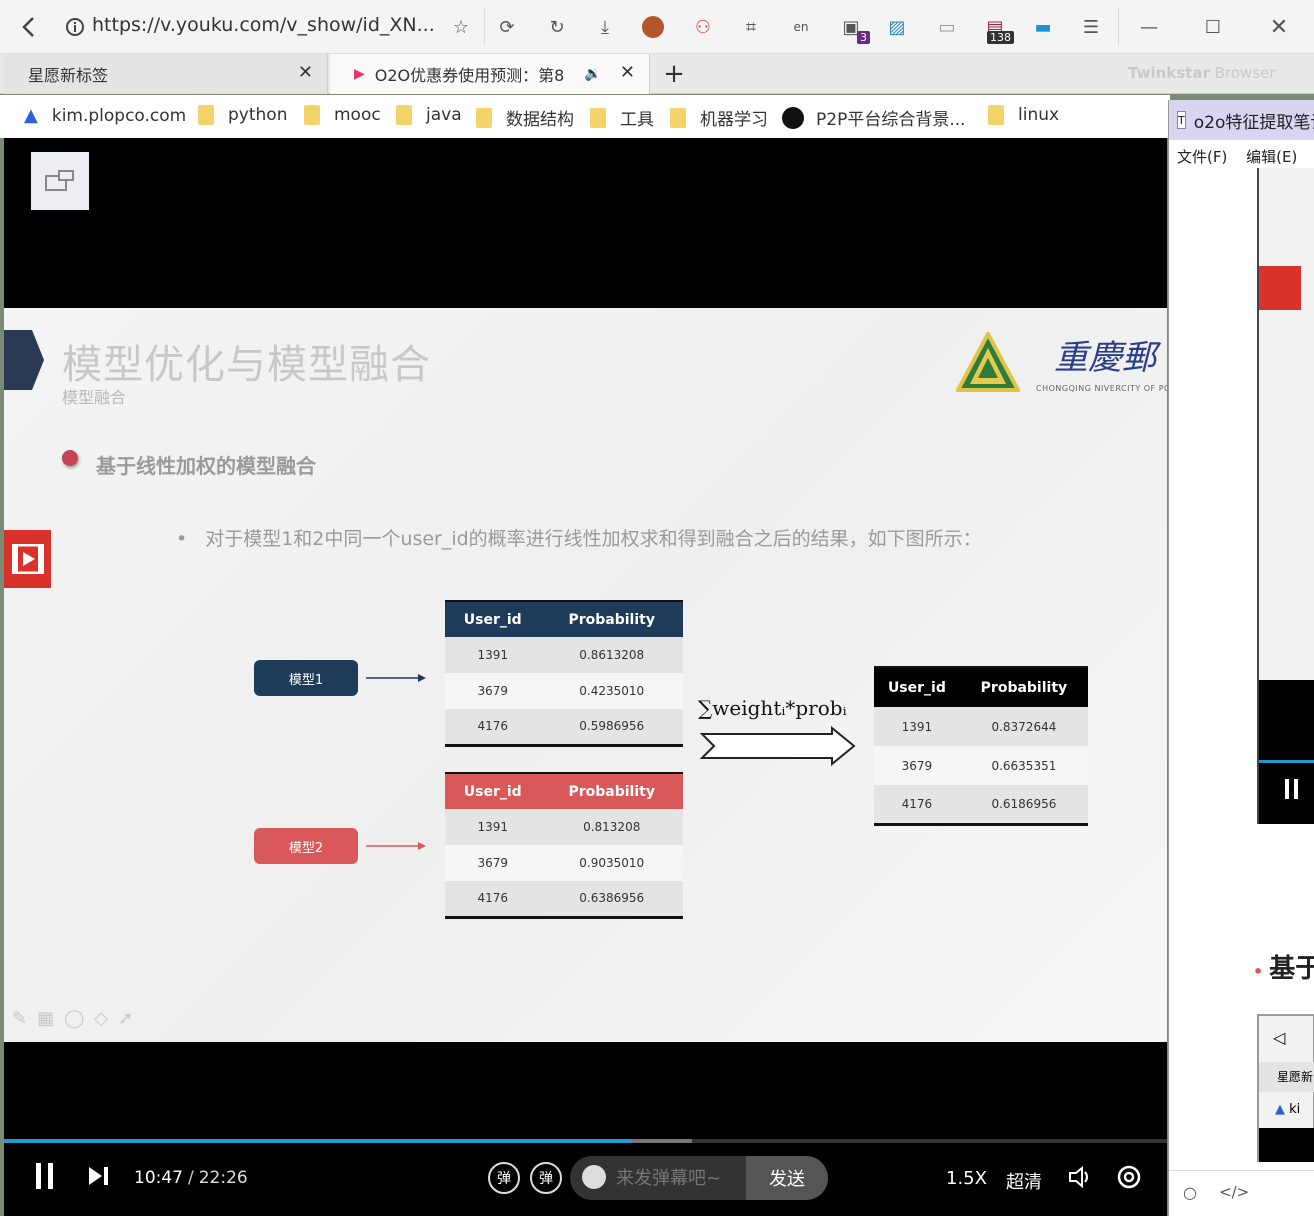 The width and height of the screenshot is (1314, 1216). What do you see at coordinates (19, 1018) in the screenshot?
I see `pen-icon: ✎` at bounding box center [19, 1018].